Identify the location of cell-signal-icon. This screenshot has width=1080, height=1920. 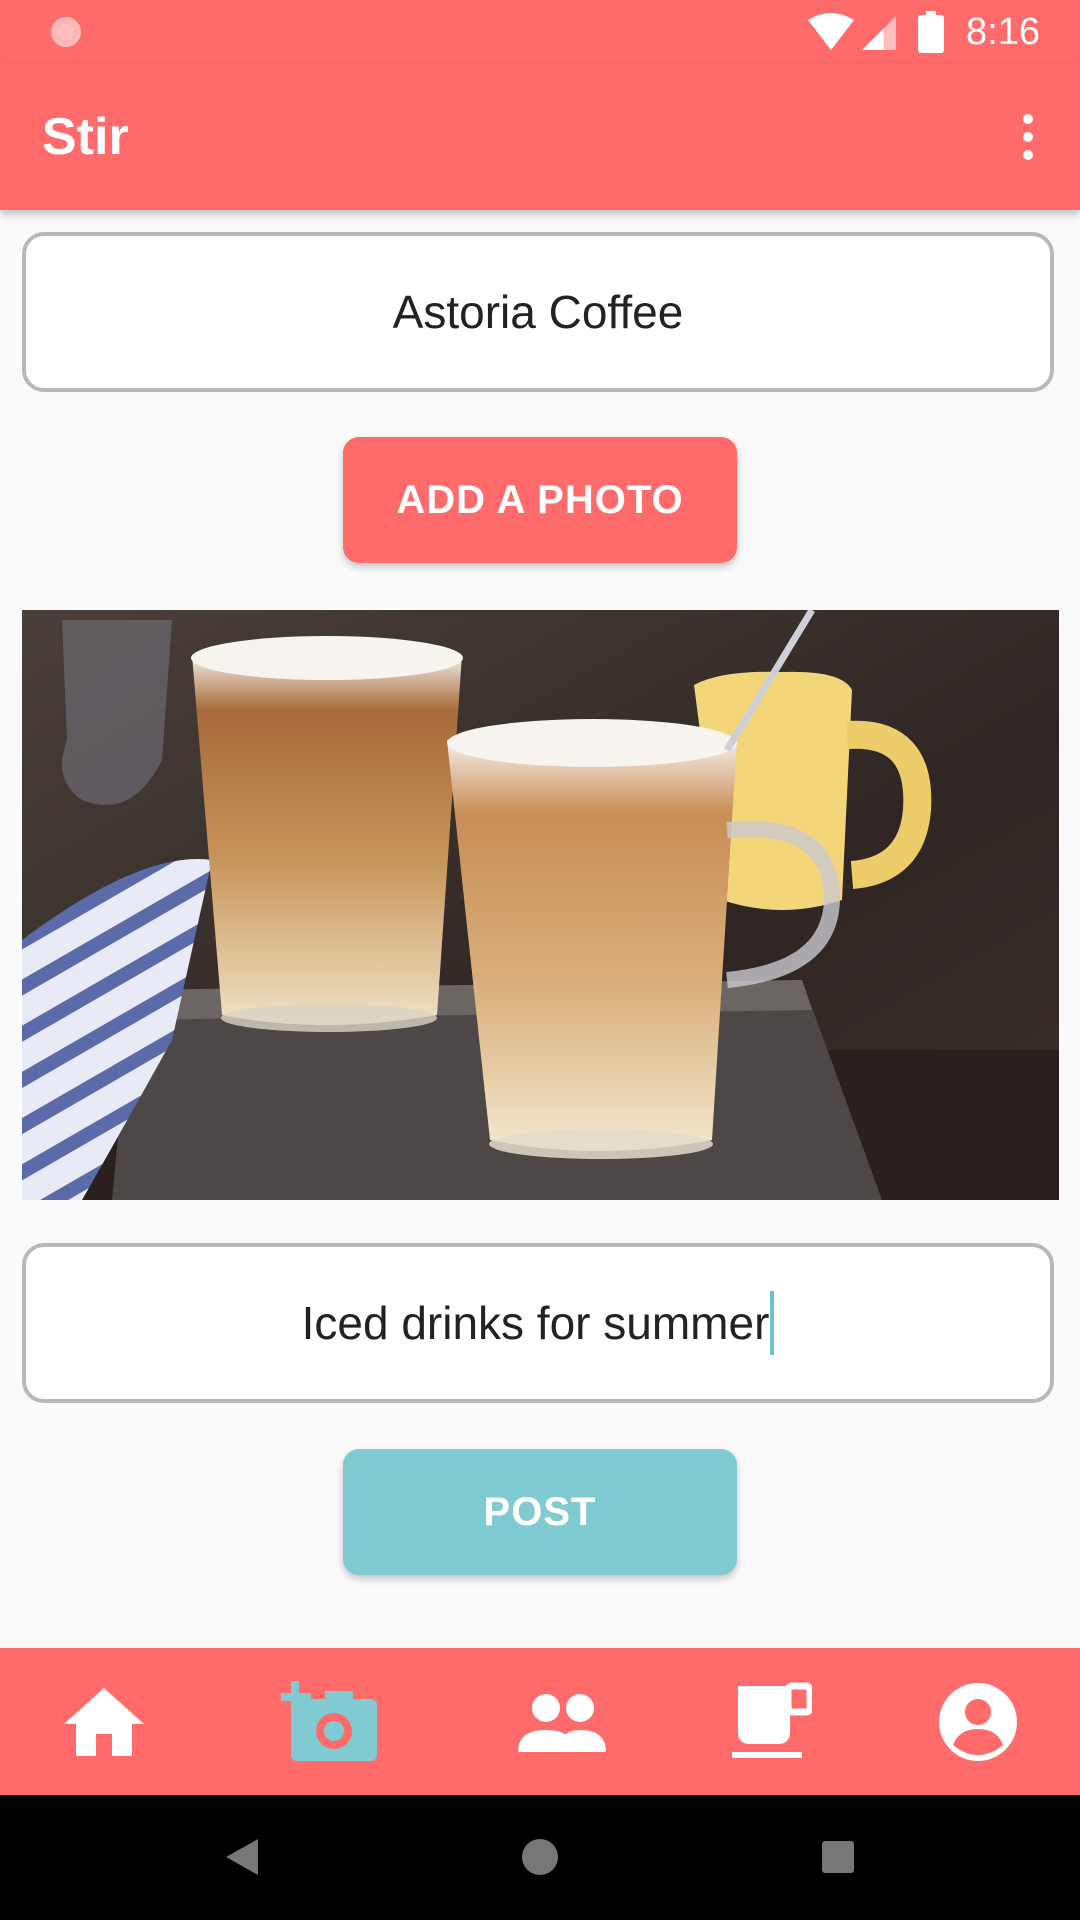
(879, 33).